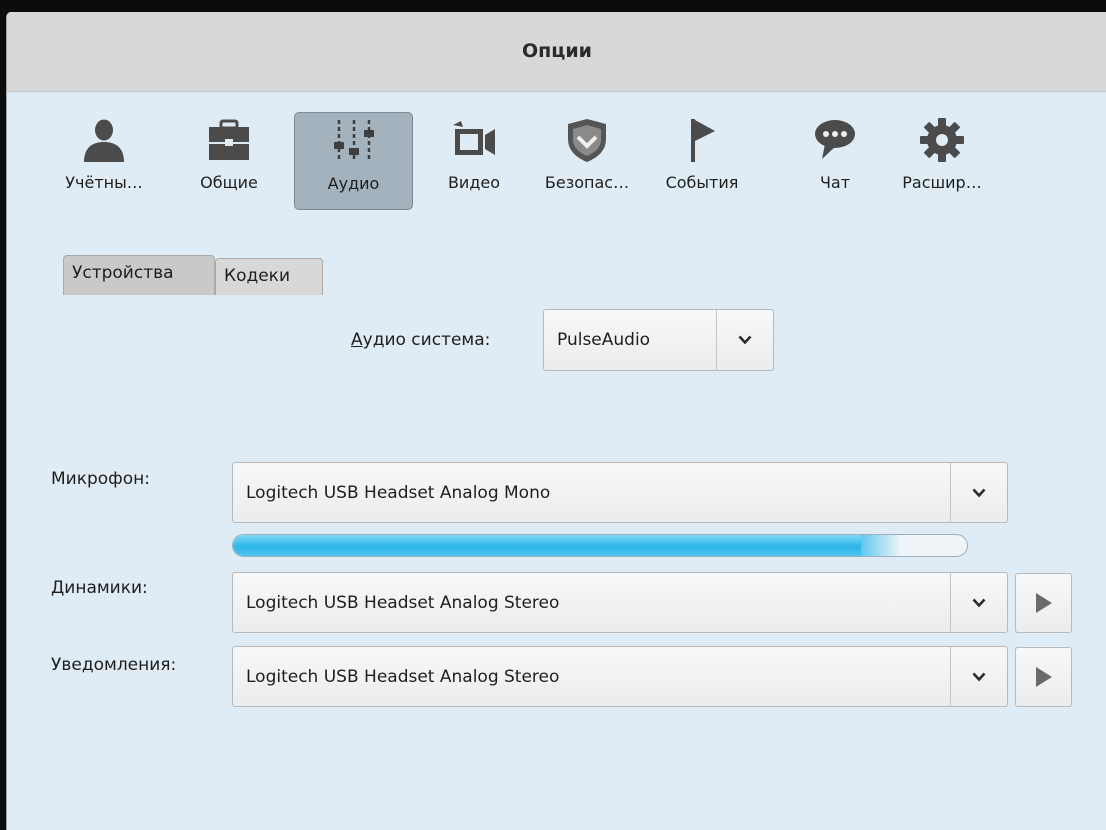 This screenshot has height=830, width=1106. I want to click on user-icon, so click(104, 140).